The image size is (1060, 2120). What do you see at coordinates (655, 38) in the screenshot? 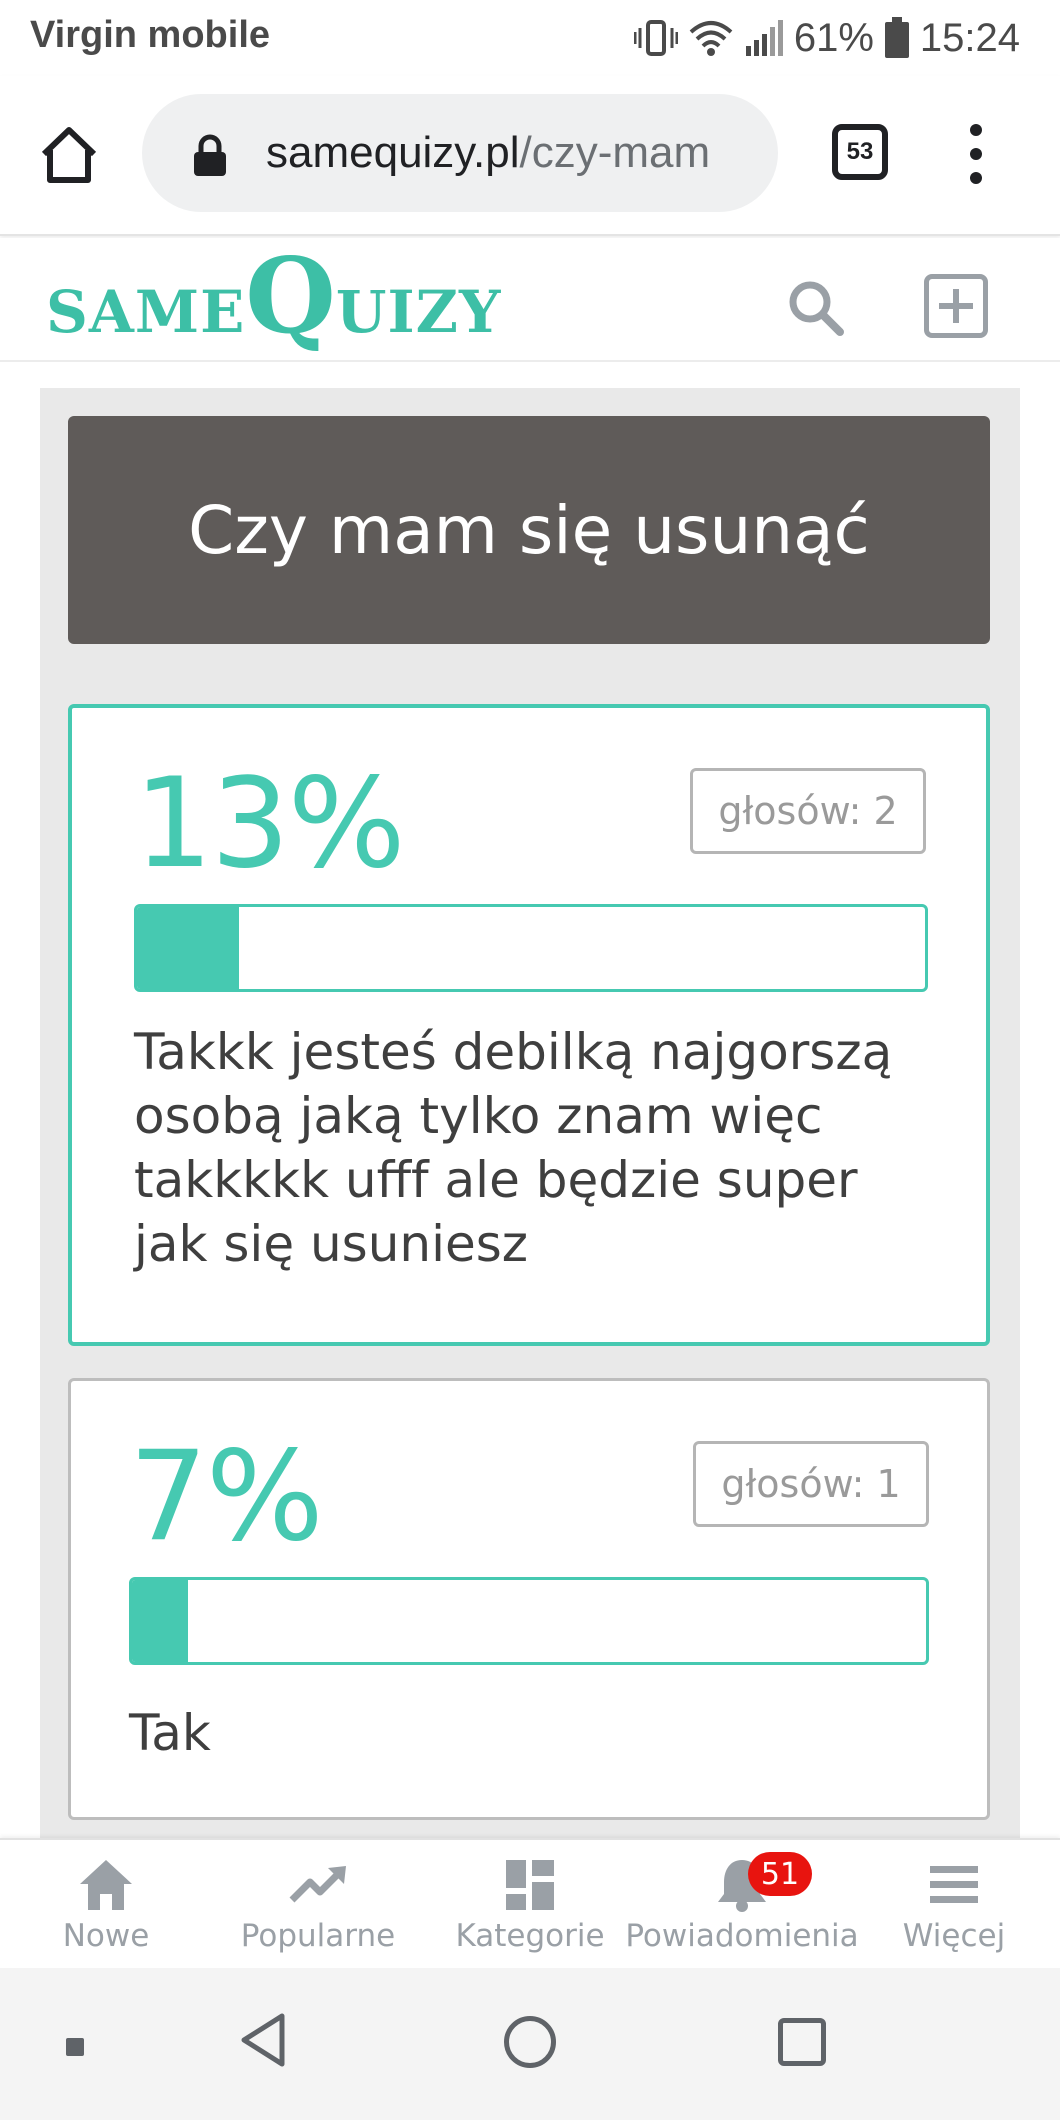
I see `vibrate-icon` at bounding box center [655, 38].